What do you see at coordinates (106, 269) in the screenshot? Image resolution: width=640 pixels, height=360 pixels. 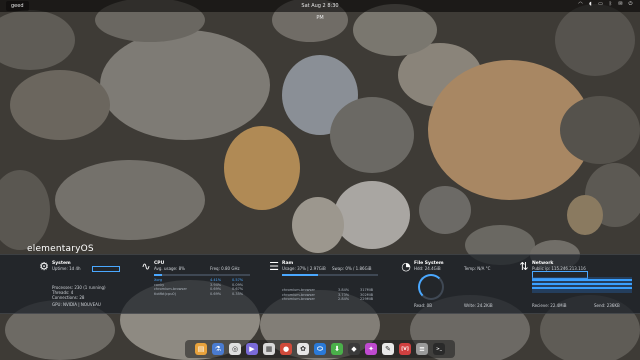 I see `uptime-box` at bounding box center [106, 269].